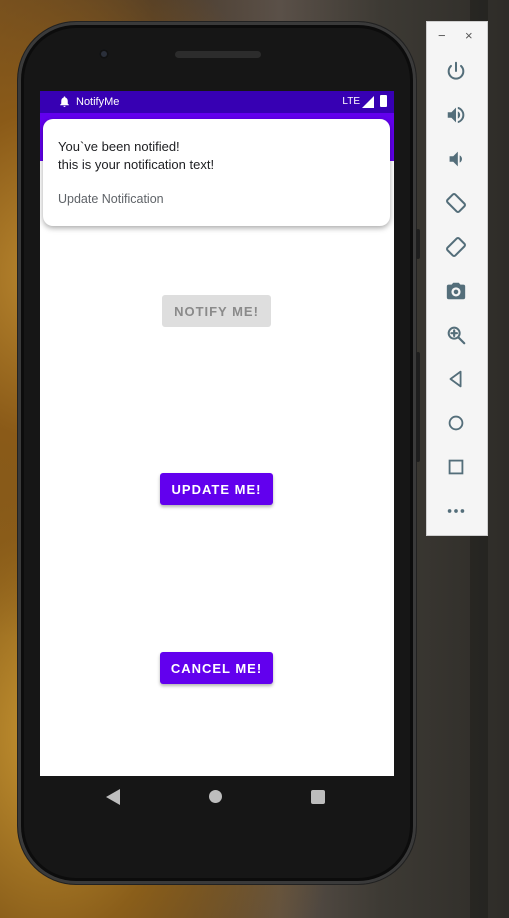 The height and width of the screenshot is (918, 509). Describe the element at coordinates (456, 247) in the screenshot. I see `rotate-right-icon` at that location.